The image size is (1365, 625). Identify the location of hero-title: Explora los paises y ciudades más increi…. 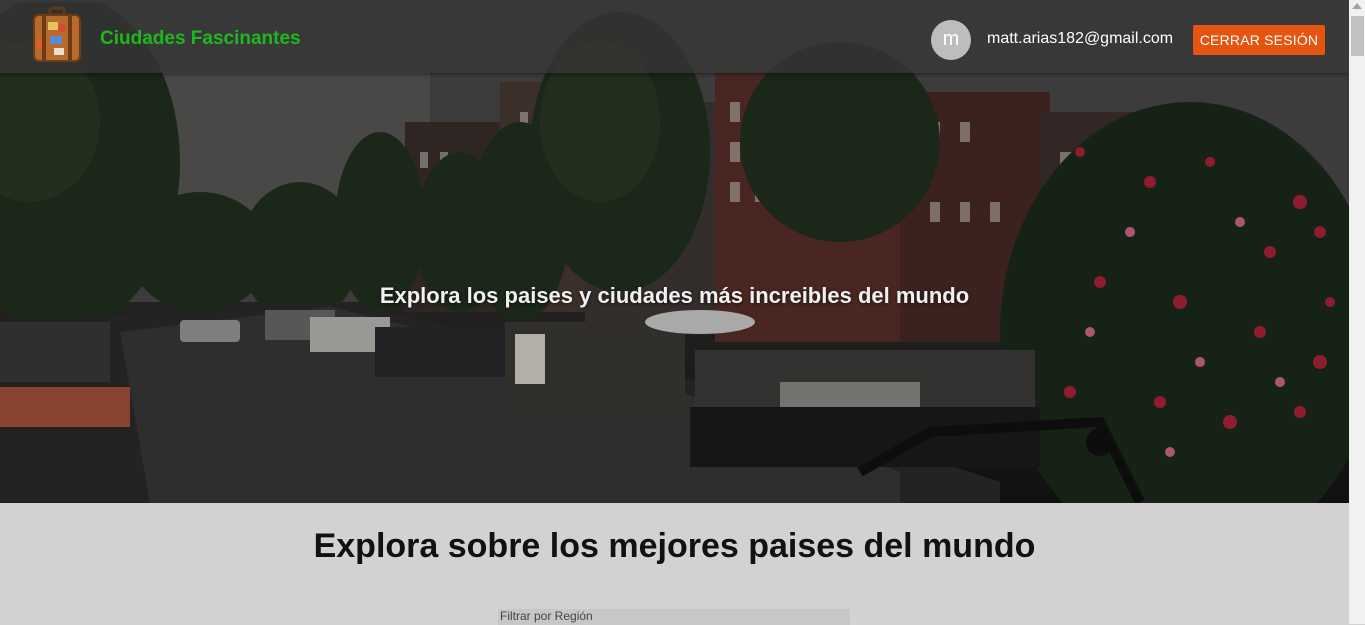
(674, 295).